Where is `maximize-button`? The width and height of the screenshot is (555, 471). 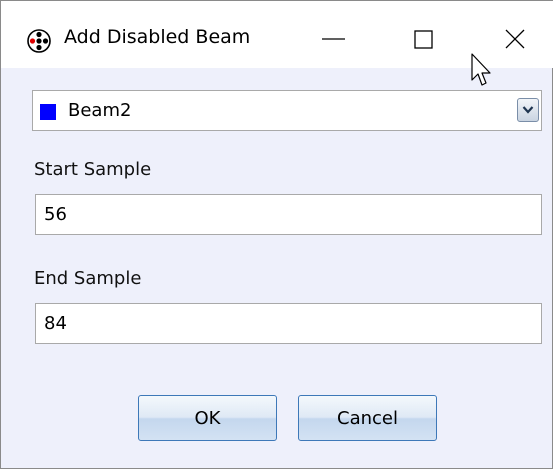
maximize-button is located at coordinates (422, 34).